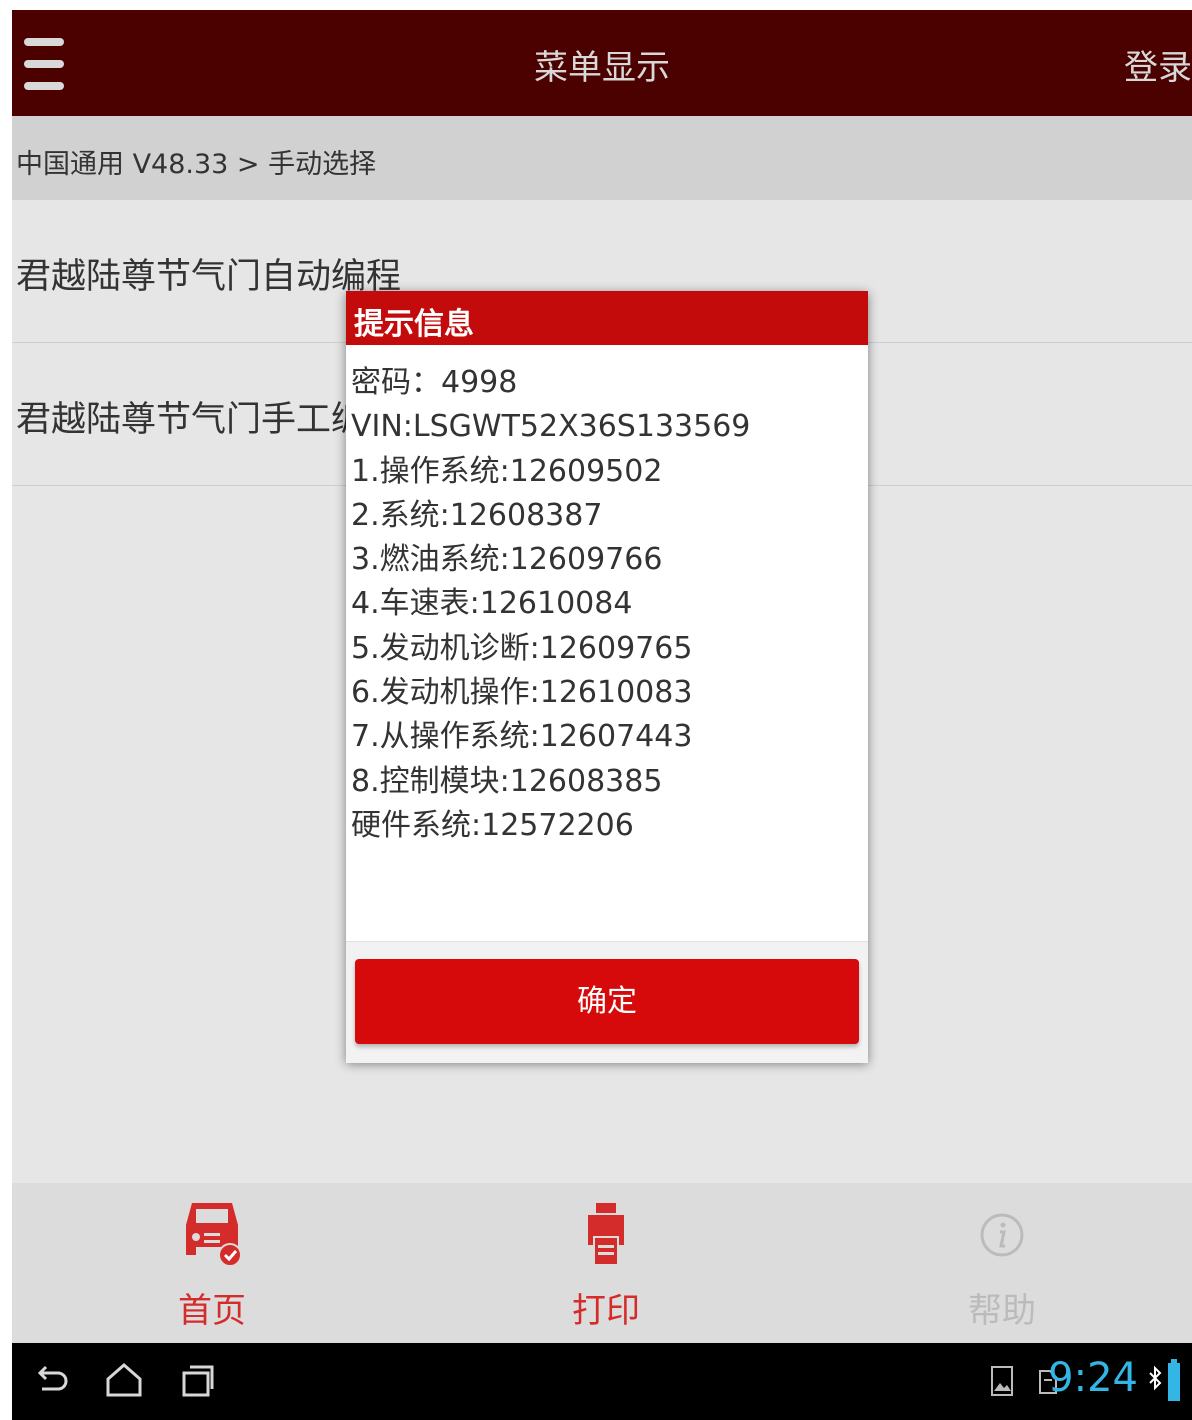  Describe the element at coordinates (492, 825) in the screenshot. I see `dialog-line: 硬件系统:12572206` at that location.